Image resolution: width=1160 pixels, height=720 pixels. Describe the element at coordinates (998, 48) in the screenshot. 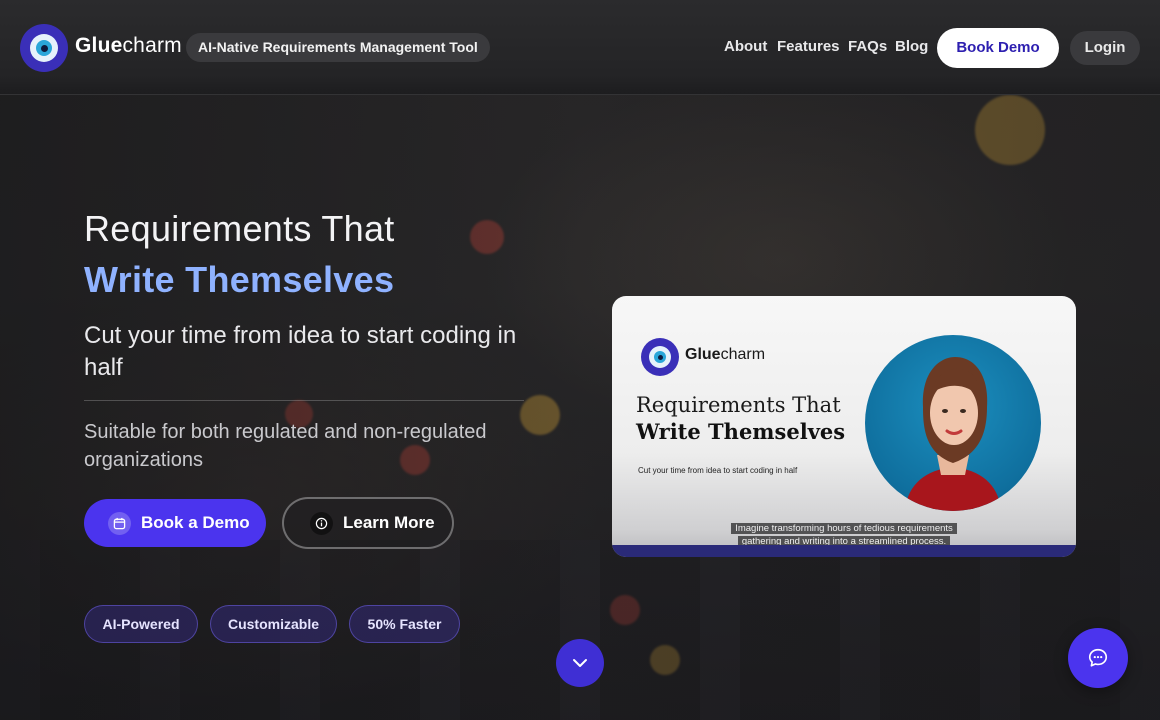

I see `book-demo-button: Book Demo` at that location.